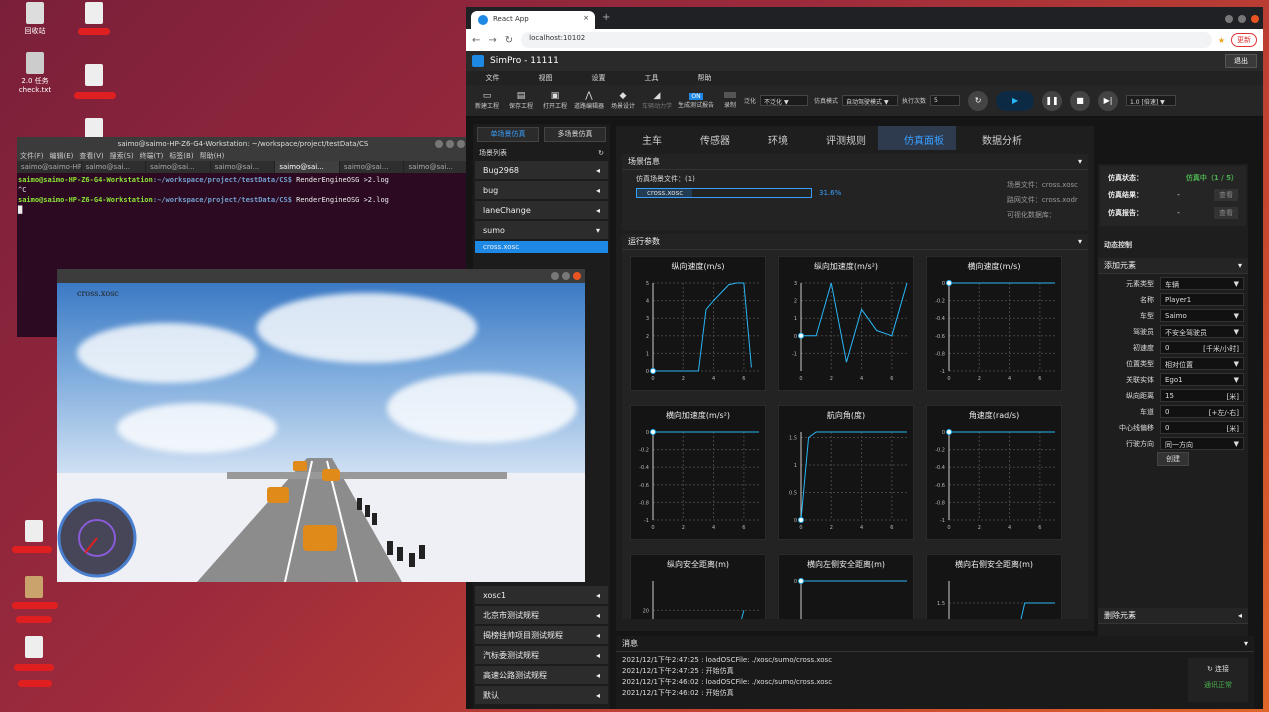  What do you see at coordinates (598, 78) in the screenshot?
I see `menu-settings: 设置` at bounding box center [598, 78].